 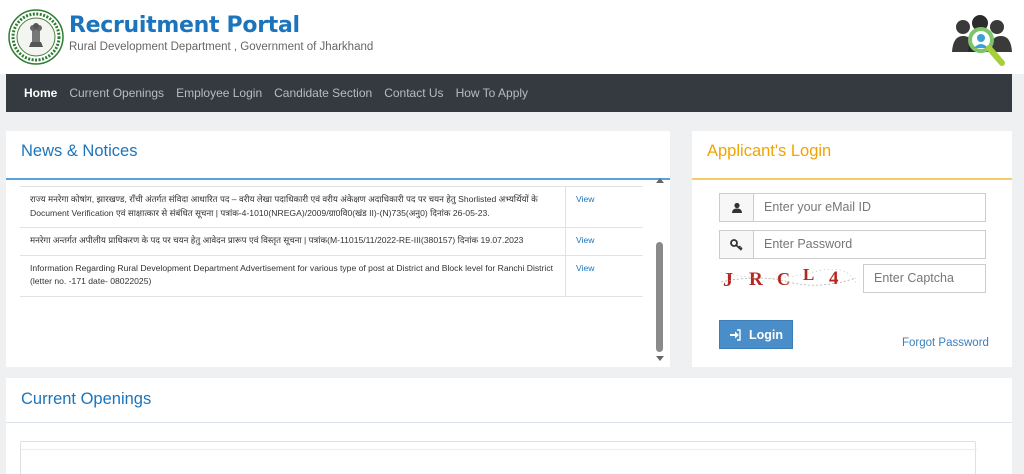 What do you see at coordinates (660, 358) in the screenshot?
I see `scroll-down-arrow-icon` at bounding box center [660, 358].